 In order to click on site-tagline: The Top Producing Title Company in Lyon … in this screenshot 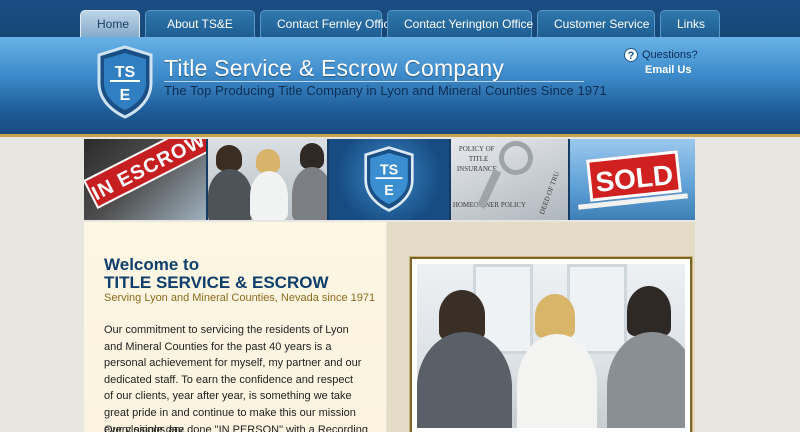, I will do `click(385, 90)`.